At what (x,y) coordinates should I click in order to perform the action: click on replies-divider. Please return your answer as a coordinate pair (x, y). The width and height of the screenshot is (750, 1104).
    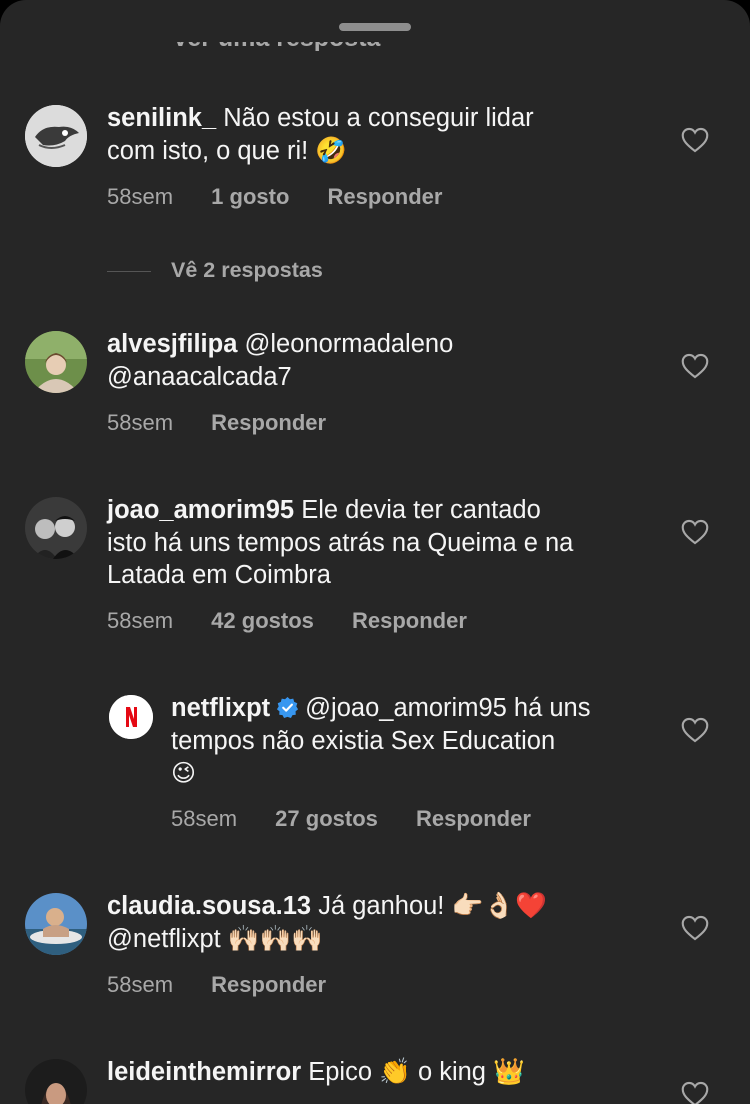
    Looking at the image, I should click on (129, 271).